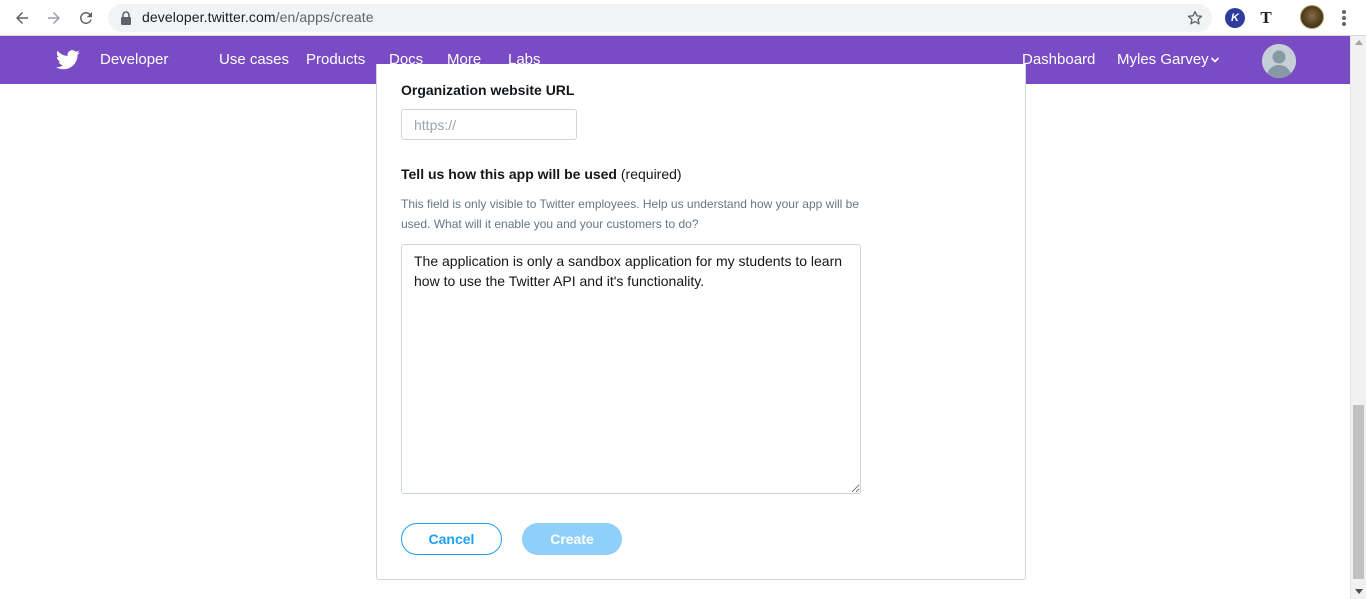 The image size is (1366, 599). I want to click on t-extension-icon: T, so click(1266, 18).